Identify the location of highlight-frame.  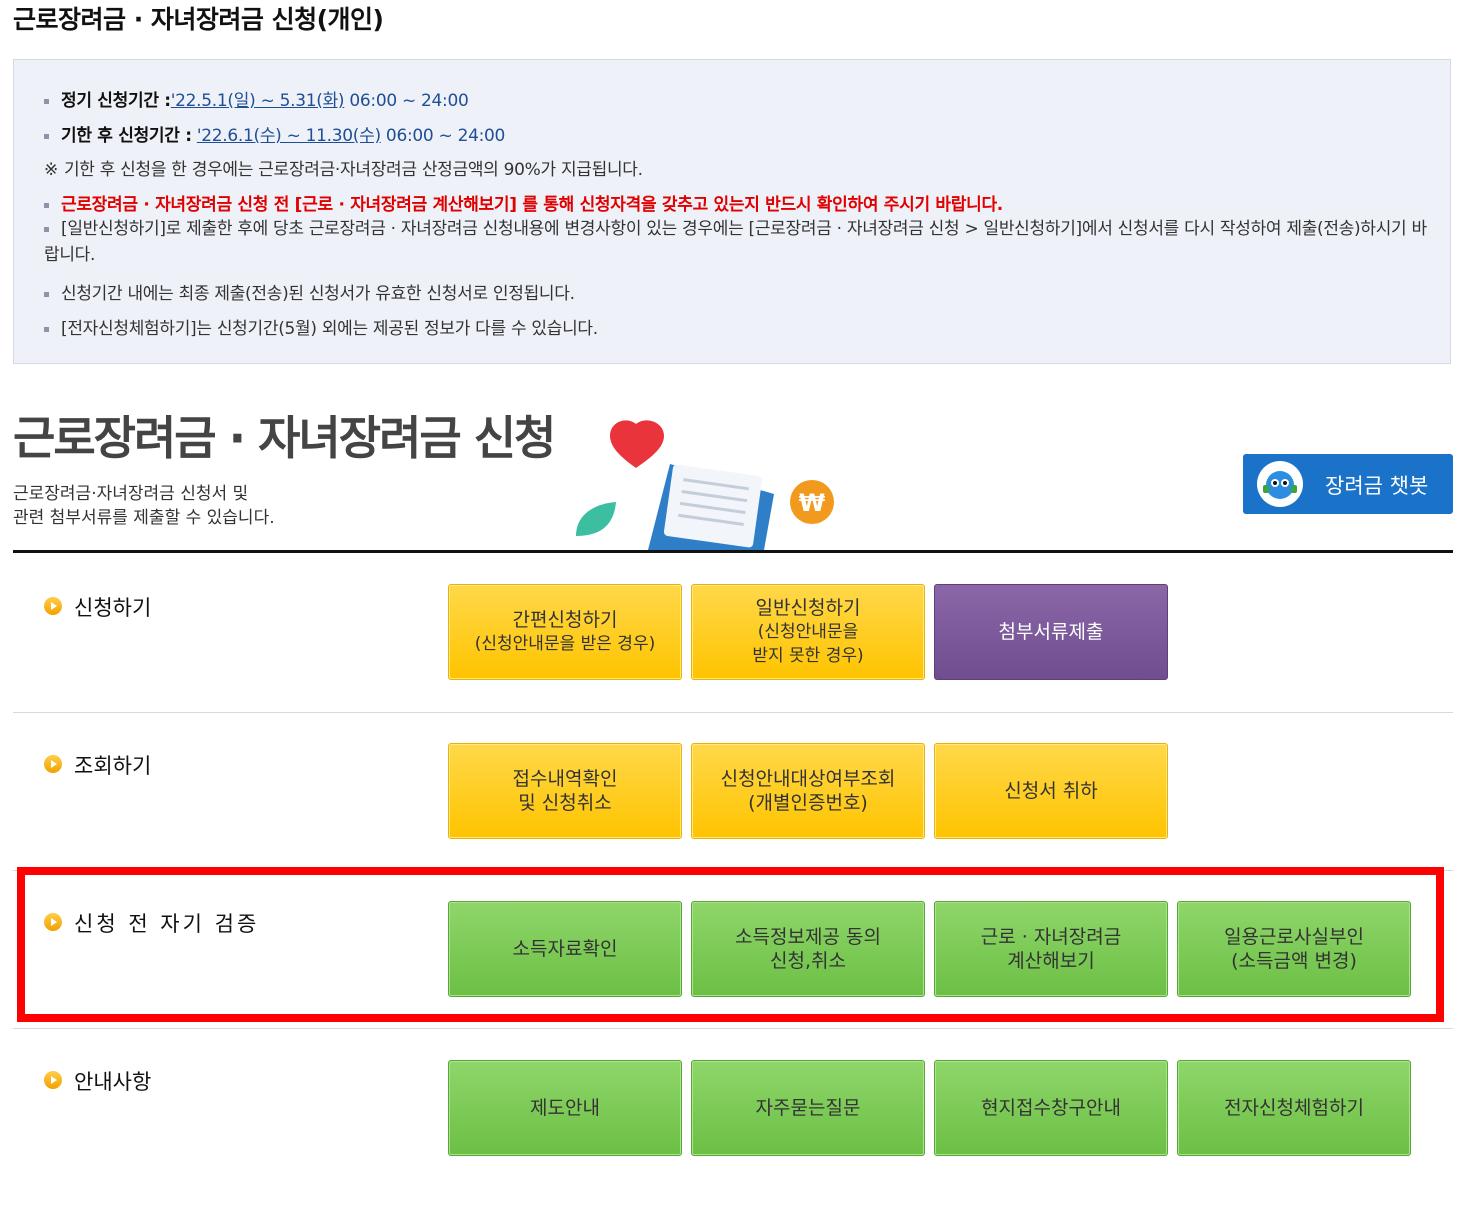
(730, 944).